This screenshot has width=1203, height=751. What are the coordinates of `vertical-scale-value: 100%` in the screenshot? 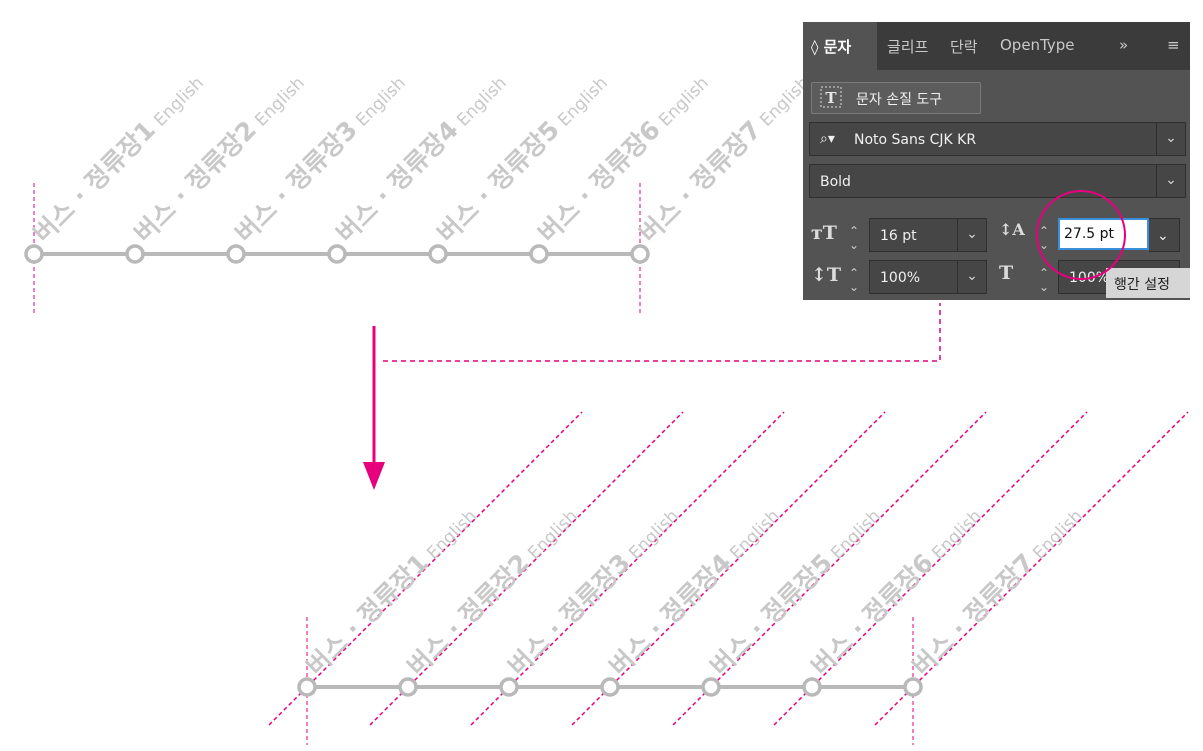 It's located at (900, 278).